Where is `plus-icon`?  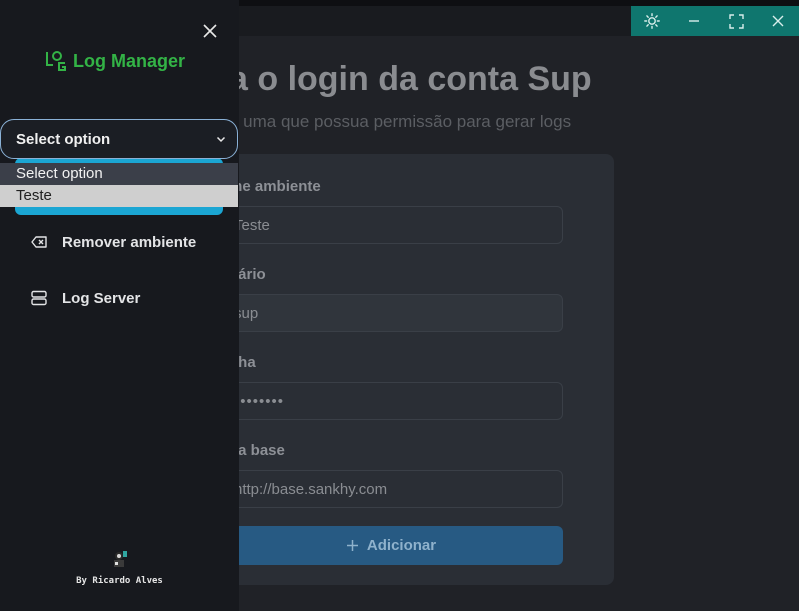 plus-icon is located at coordinates (352, 545).